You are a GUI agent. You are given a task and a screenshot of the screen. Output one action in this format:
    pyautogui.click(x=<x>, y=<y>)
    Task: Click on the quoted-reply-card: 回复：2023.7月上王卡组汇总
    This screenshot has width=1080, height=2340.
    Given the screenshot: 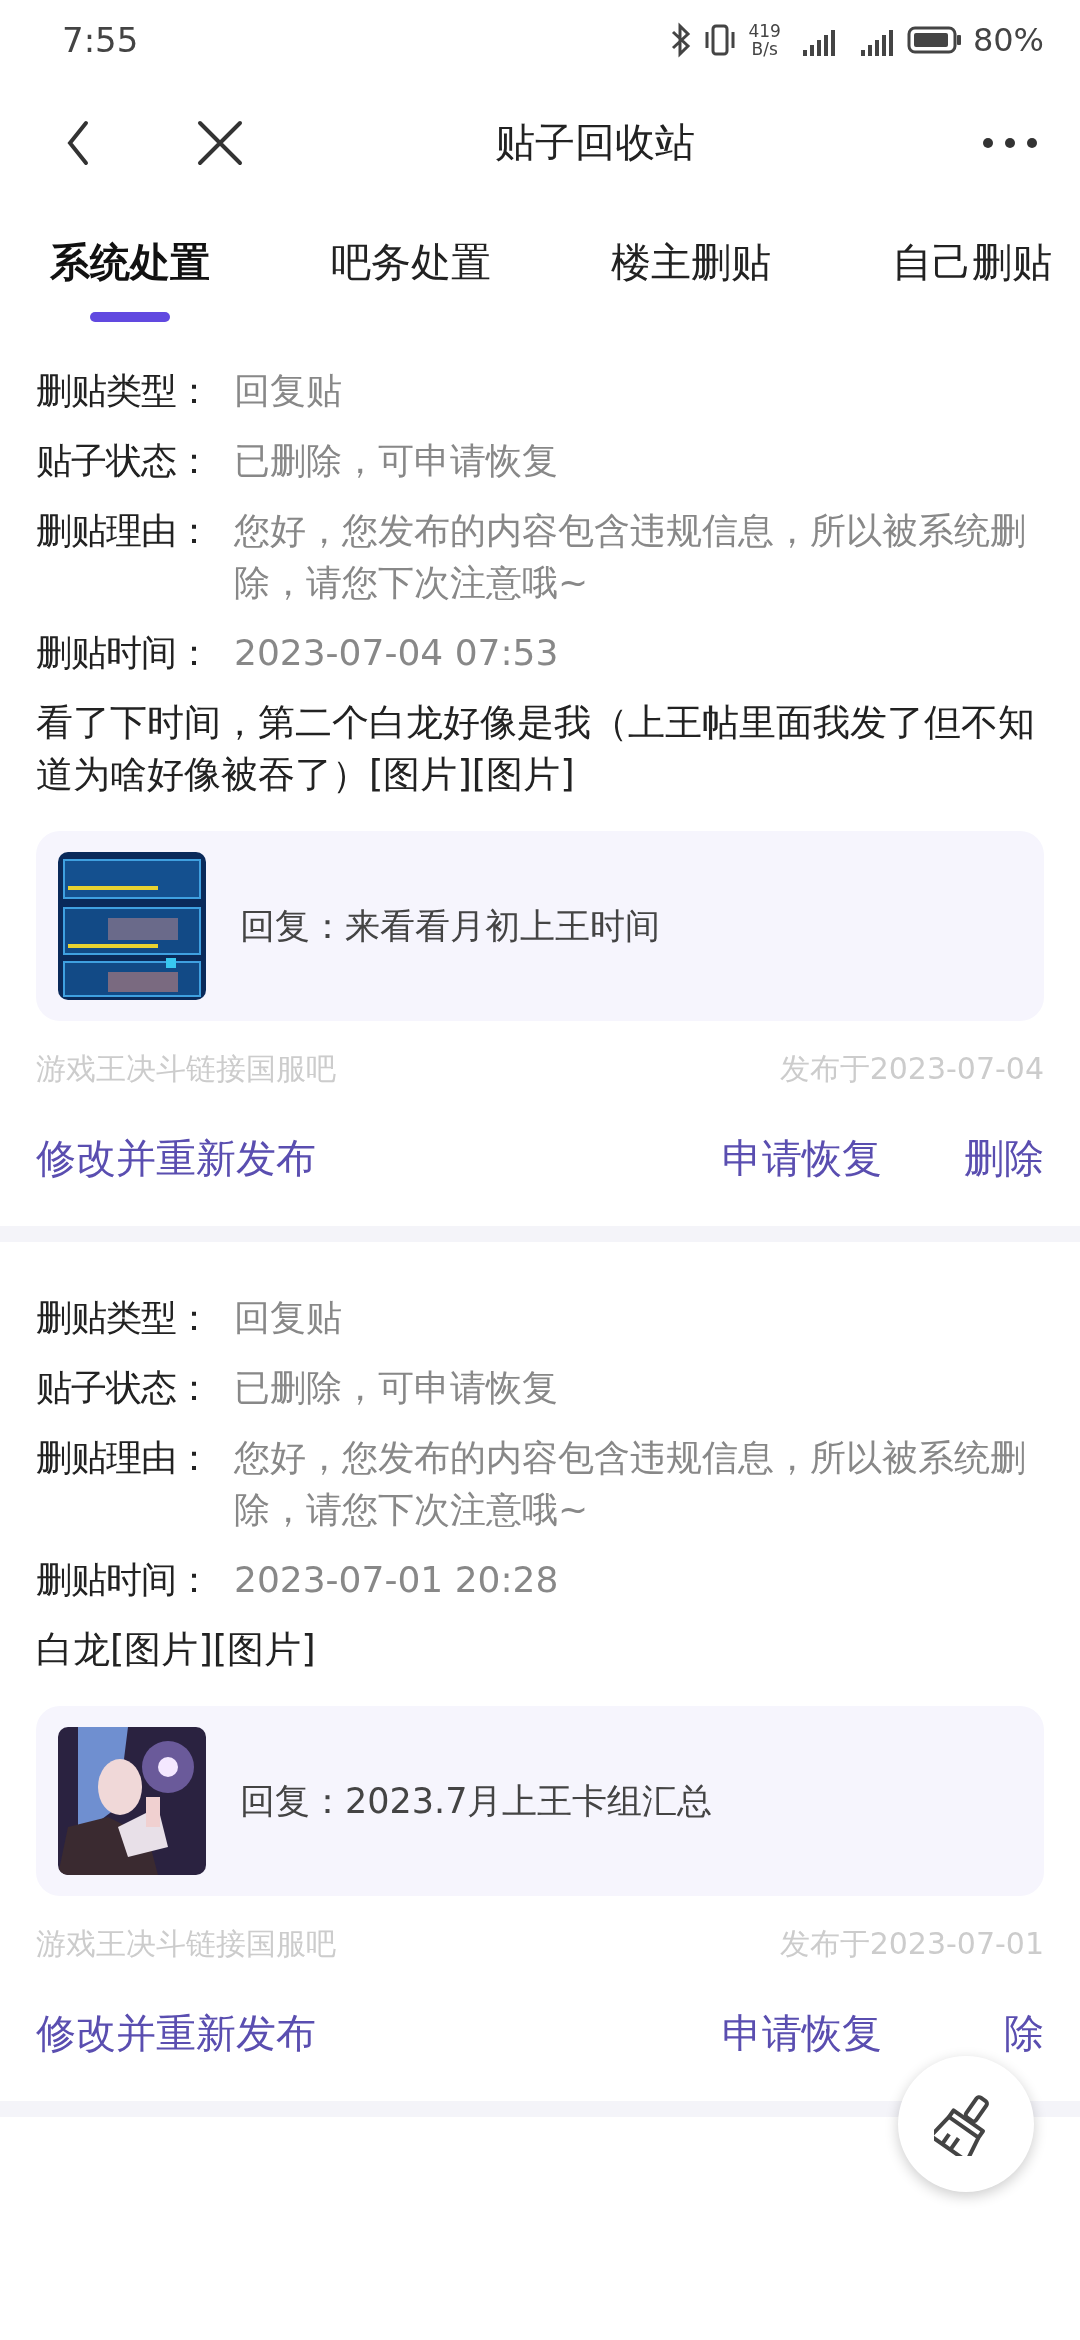 What is the action you would take?
    pyautogui.click(x=540, y=1801)
    